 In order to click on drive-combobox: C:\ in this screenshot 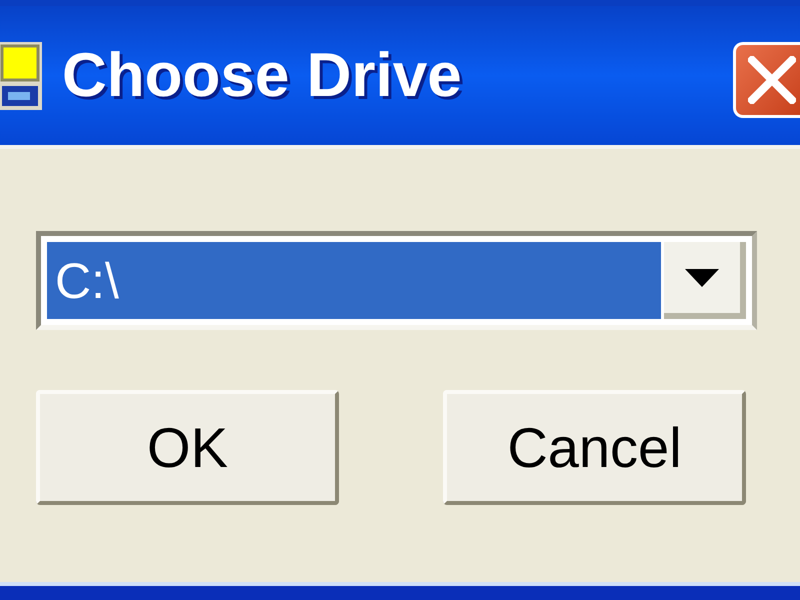, I will do `click(396, 280)`.